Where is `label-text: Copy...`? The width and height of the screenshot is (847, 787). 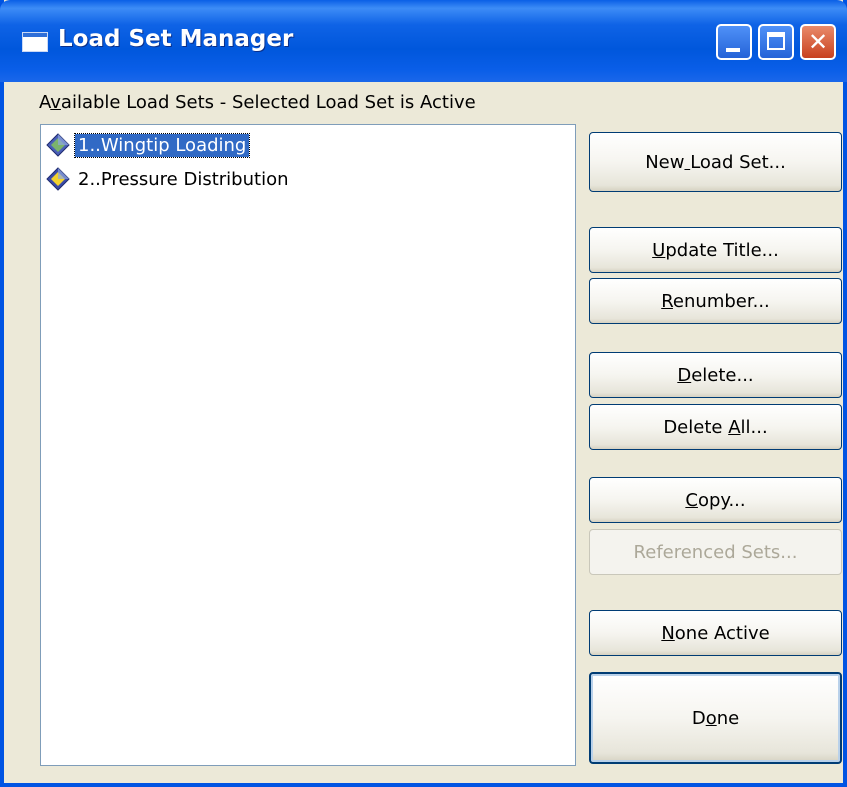
label-text: Copy... is located at coordinates (715, 500).